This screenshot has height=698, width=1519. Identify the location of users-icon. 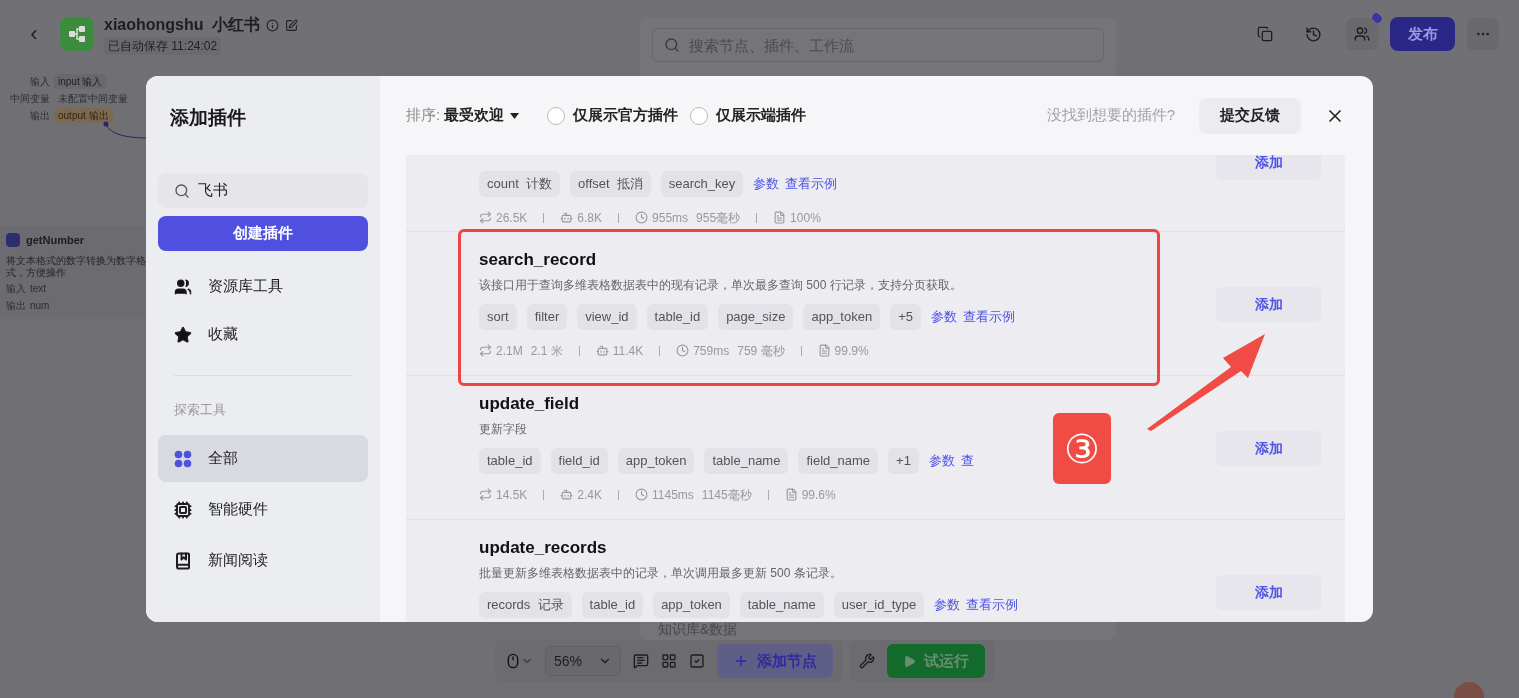
(183, 286).